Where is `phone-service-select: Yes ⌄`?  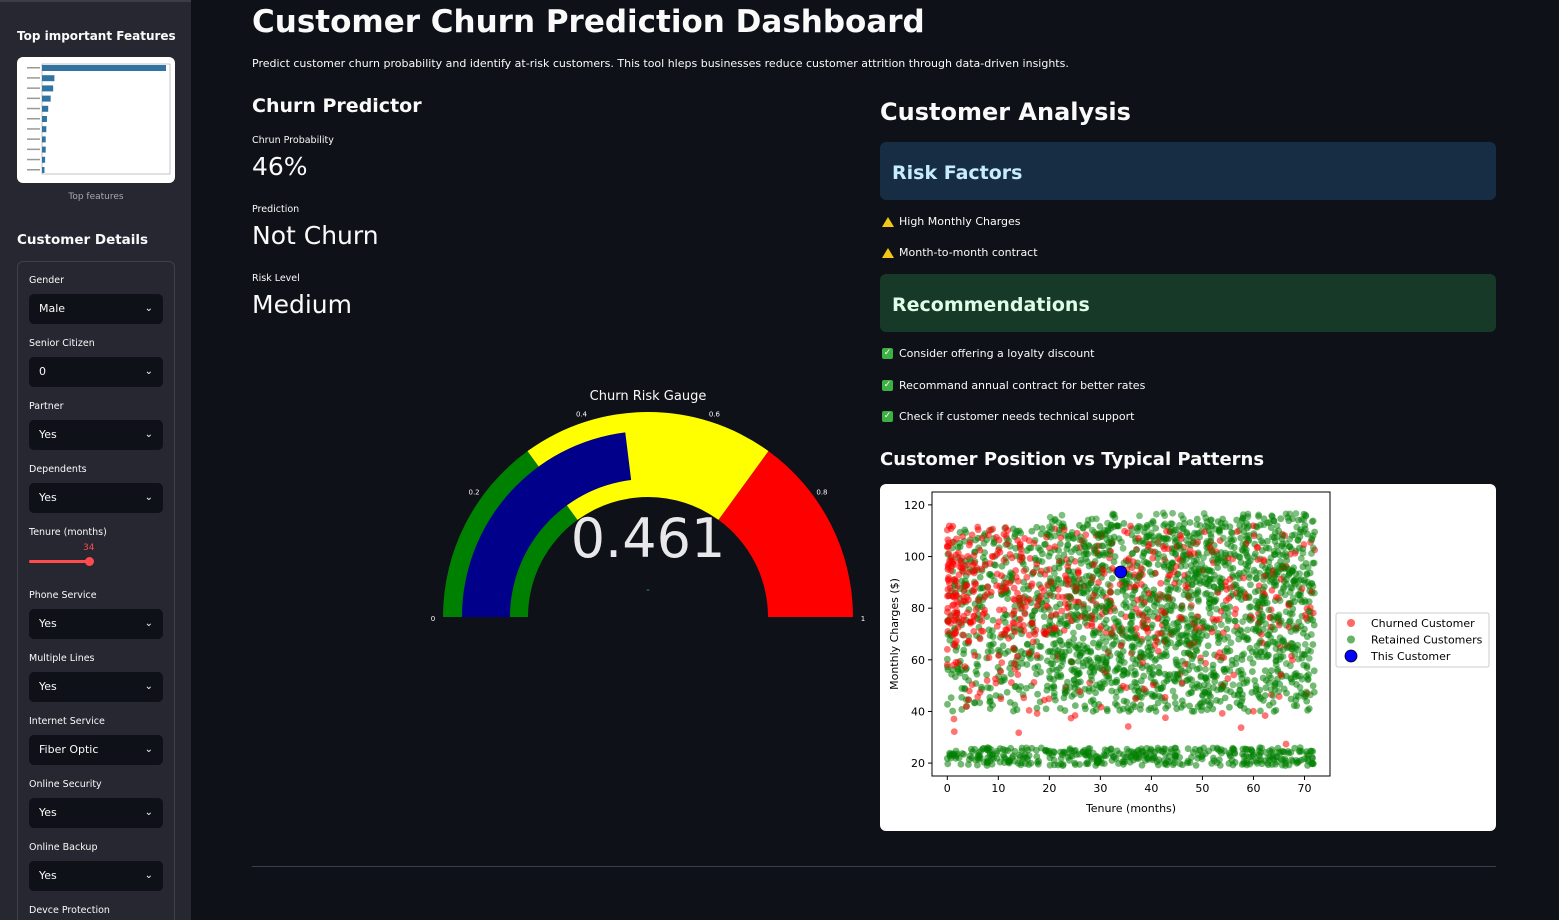
phone-service-select: Yes ⌄ is located at coordinates (96, 624).